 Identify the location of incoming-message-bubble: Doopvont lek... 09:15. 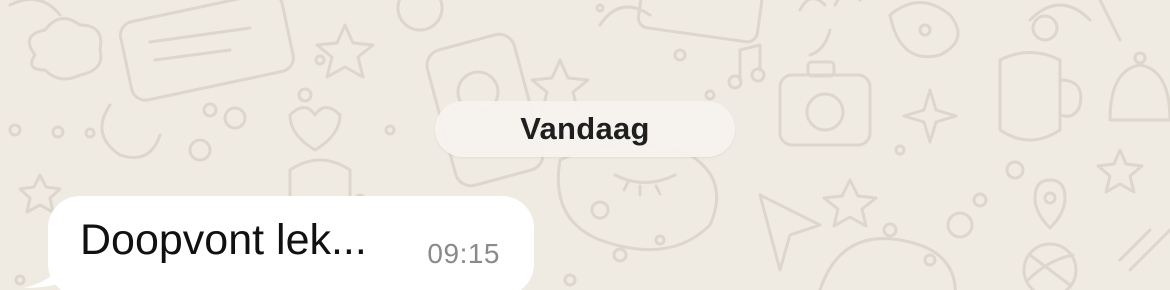
(291, 243).